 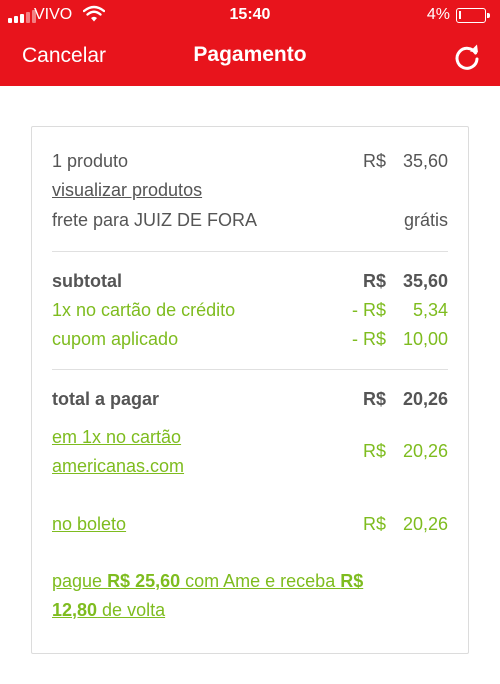 What do you see at coordinates (368, 310) in the screenshot?
I see `card-discount-currency: - R$` at bounding box center [368, 310].